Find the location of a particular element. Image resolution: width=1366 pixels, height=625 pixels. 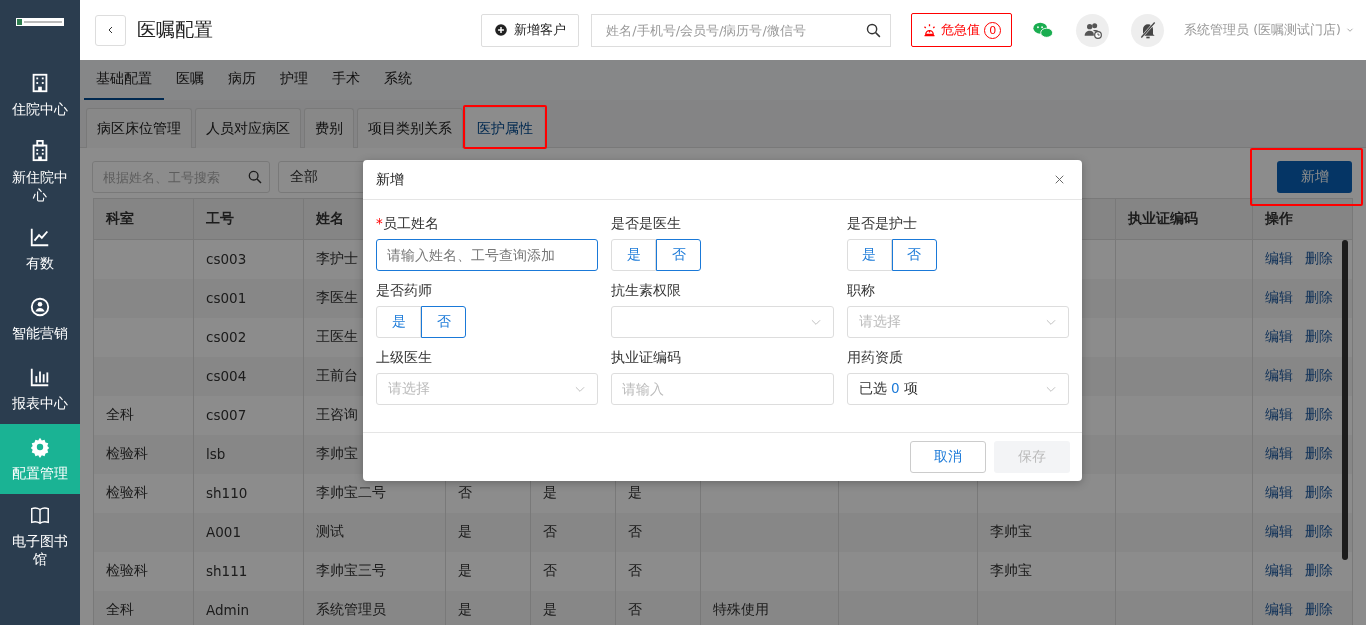

scrollbar is located at coordinates (1345, 400).